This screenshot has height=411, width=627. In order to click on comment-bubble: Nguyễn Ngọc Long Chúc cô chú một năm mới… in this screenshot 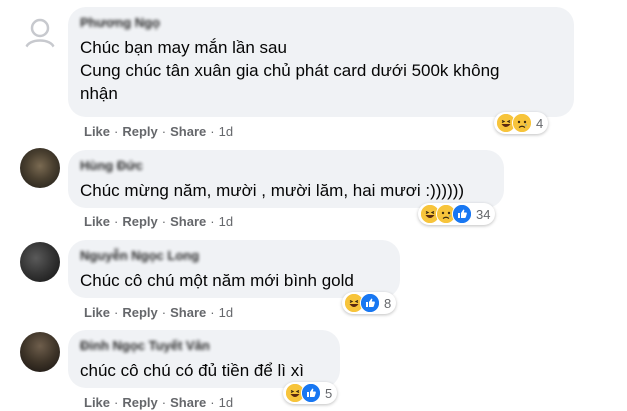, I will do `click(234, 269)`.